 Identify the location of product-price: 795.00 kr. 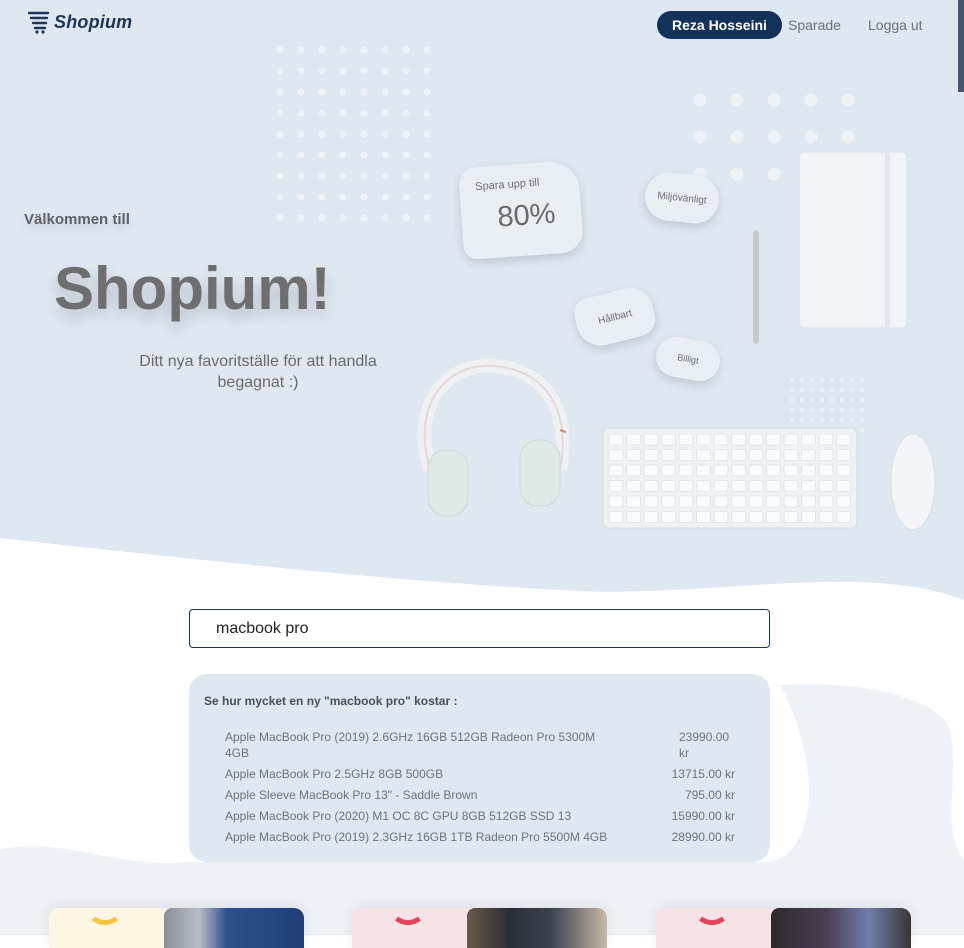
(709, 795).